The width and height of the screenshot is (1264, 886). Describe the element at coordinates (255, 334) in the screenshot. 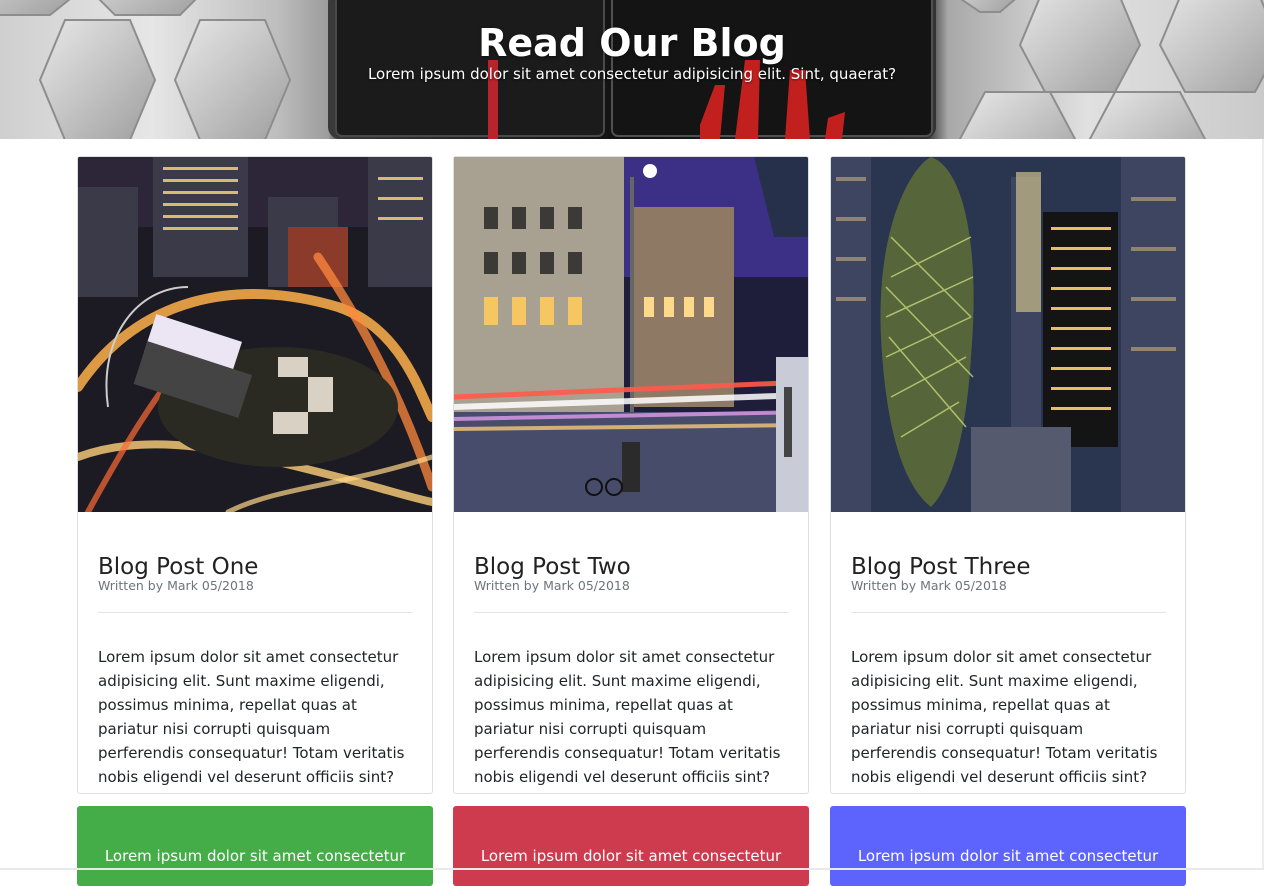

I see `blog-post-one-image` at that location.